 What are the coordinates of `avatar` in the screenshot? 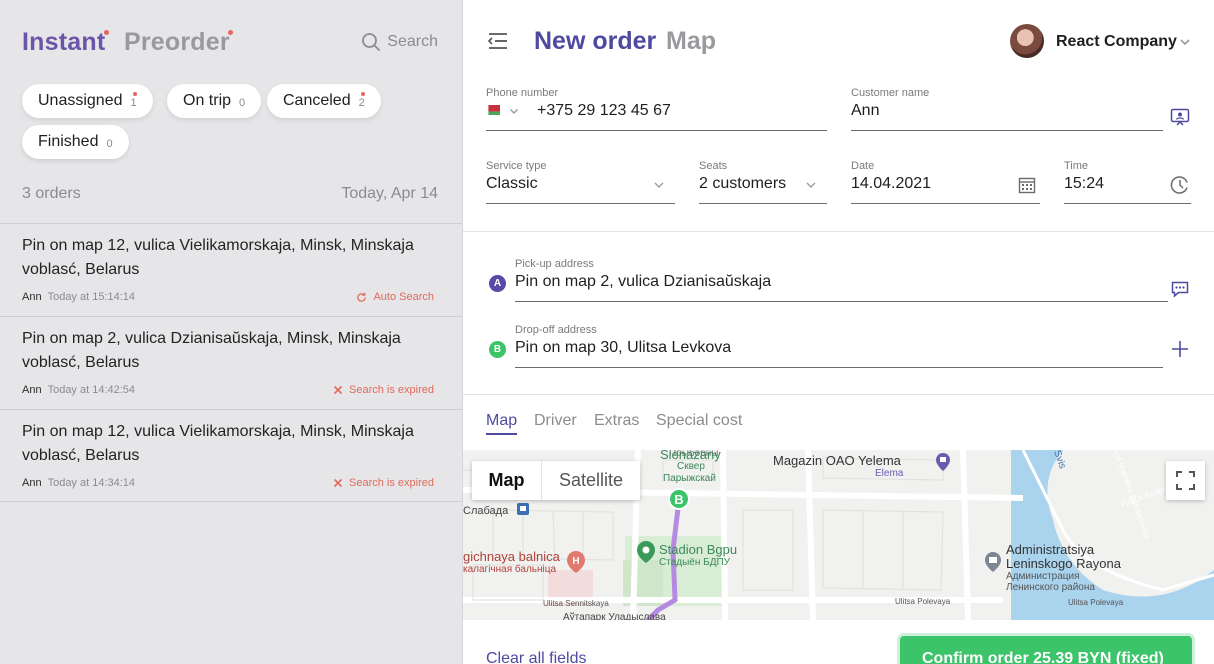 It's located at (1027, 41).